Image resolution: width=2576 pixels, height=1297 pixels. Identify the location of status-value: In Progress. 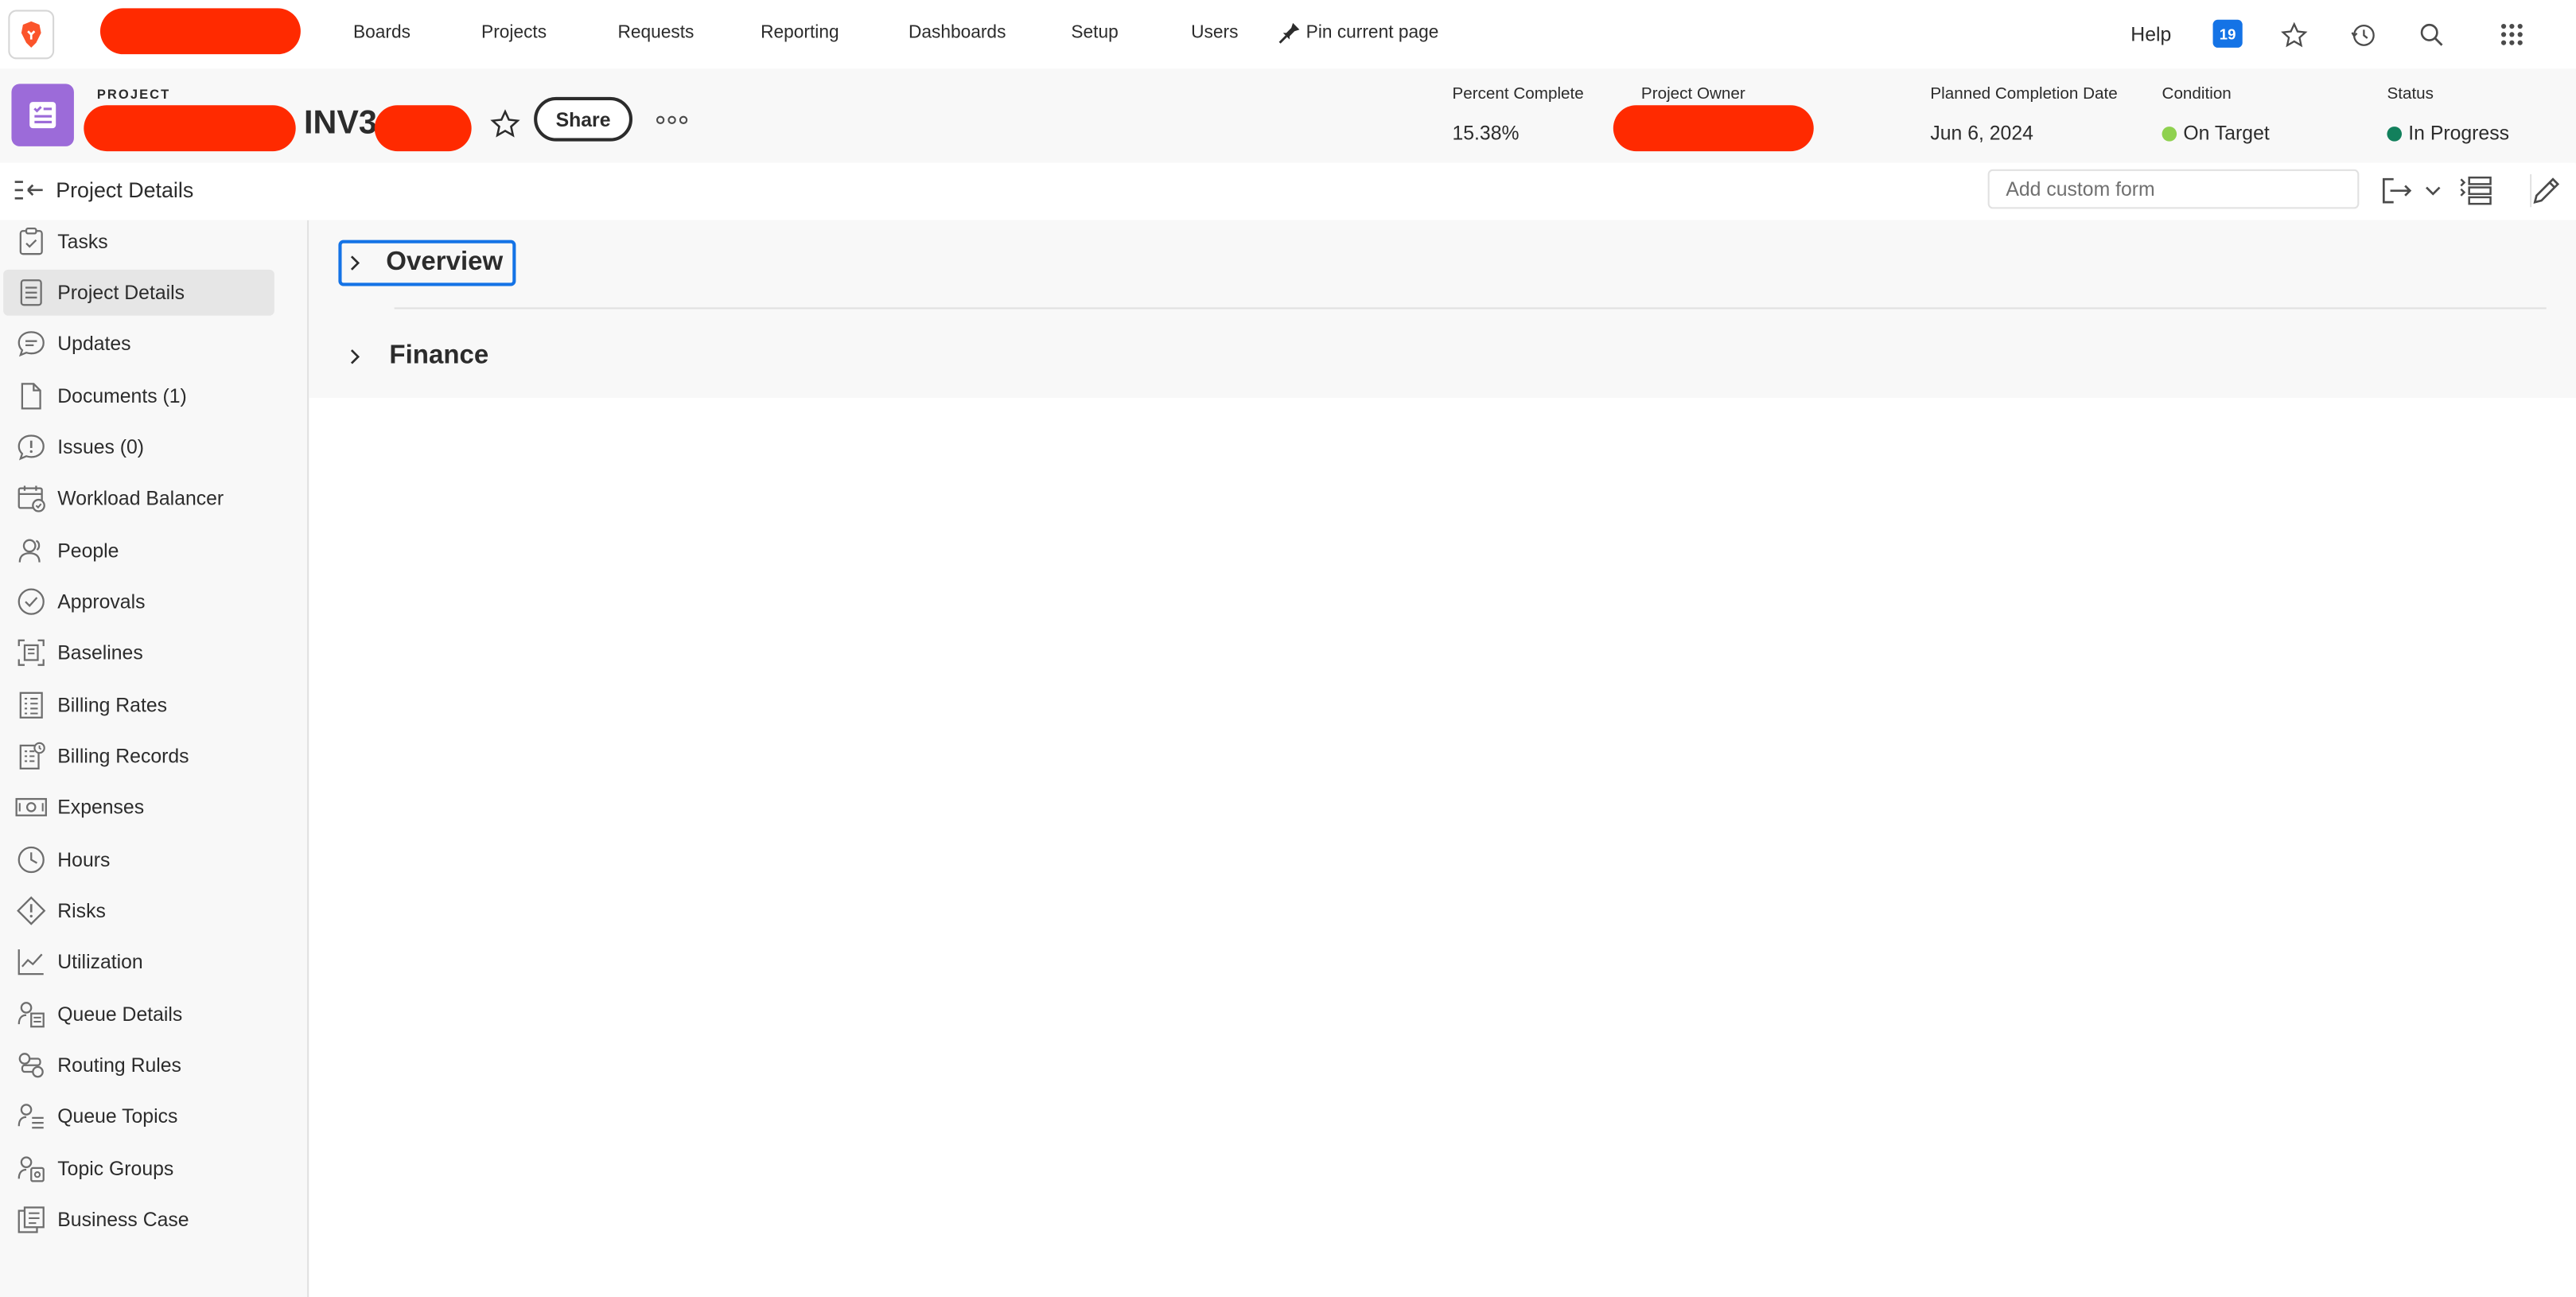
(2448, 133).